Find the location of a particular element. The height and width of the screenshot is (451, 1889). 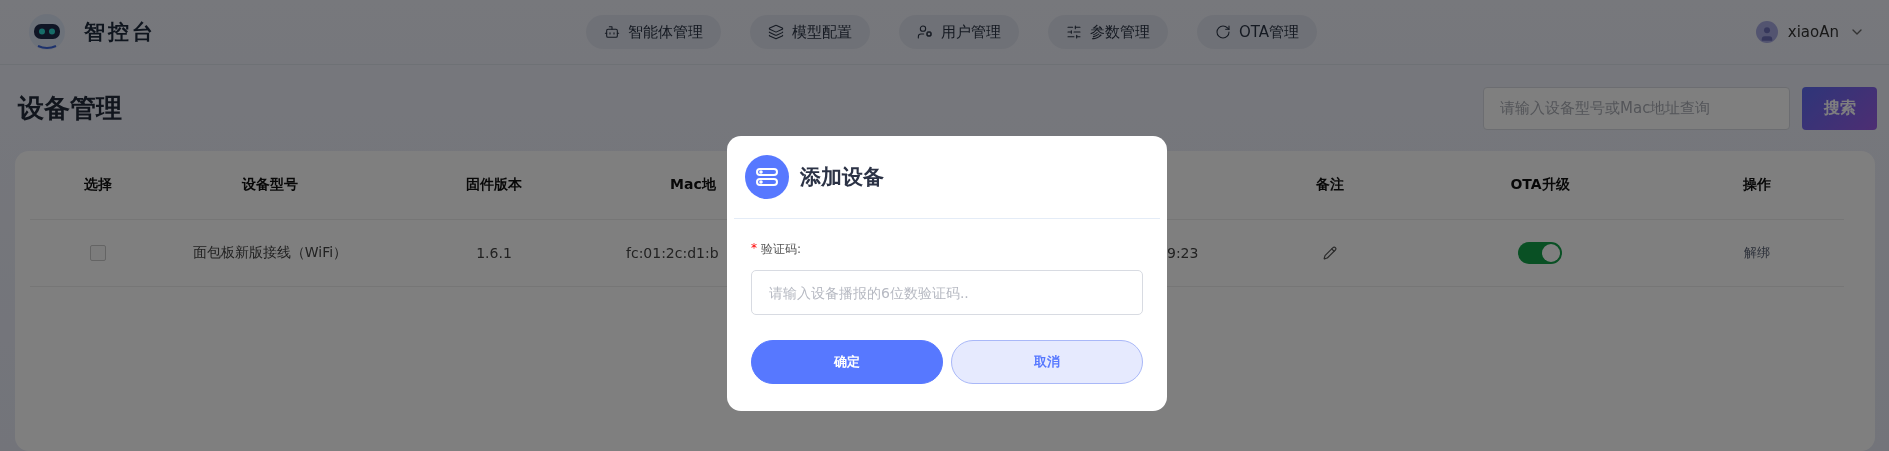

device-icon is located at coordinates (767, 177).